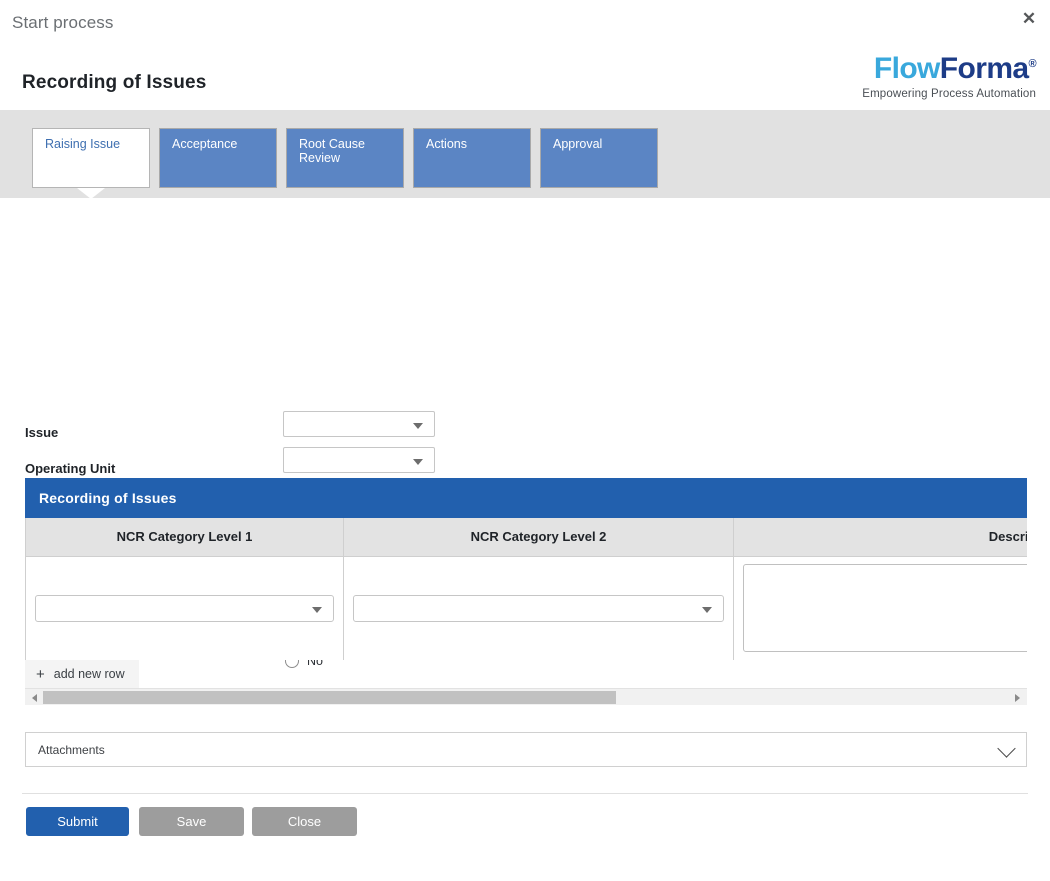 The height and width of the screenshot is (881, 1050). Describe the element at coordinates (191, 821) in the screenshot. I see `save-button: Save` at that location.